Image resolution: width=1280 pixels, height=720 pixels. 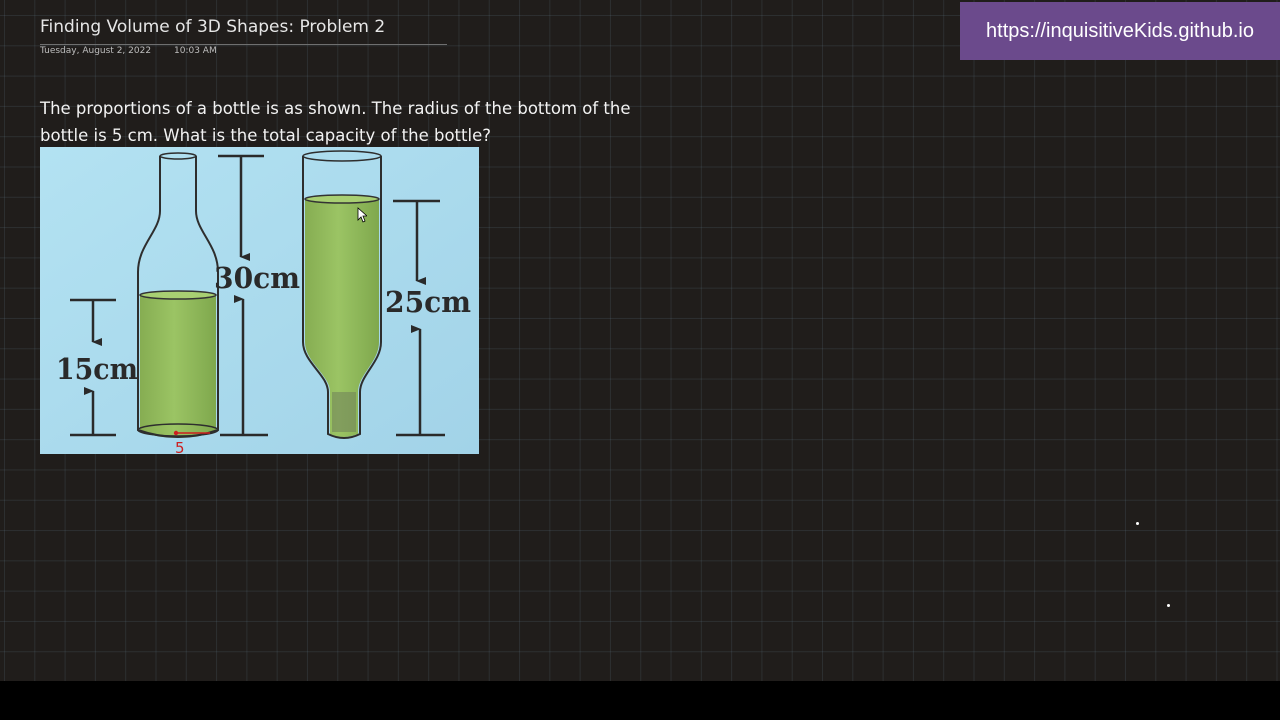 What do you see at coordinates (180, 446) in the screenshot?
I see `radius-annotation-label: 5` at bounding box center [180, 446].